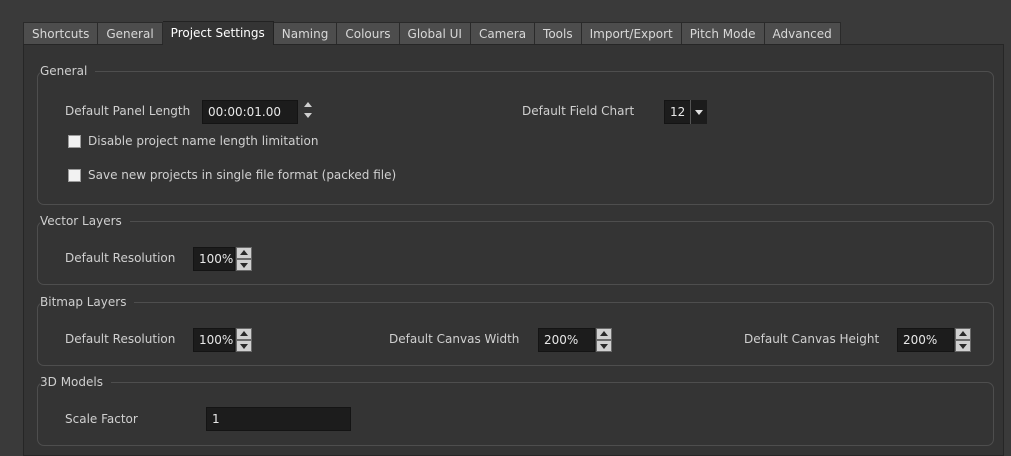 The image size is (1011, 456). I want to click on canvas-height-label: Default Canvas Height, so click(812, 339).